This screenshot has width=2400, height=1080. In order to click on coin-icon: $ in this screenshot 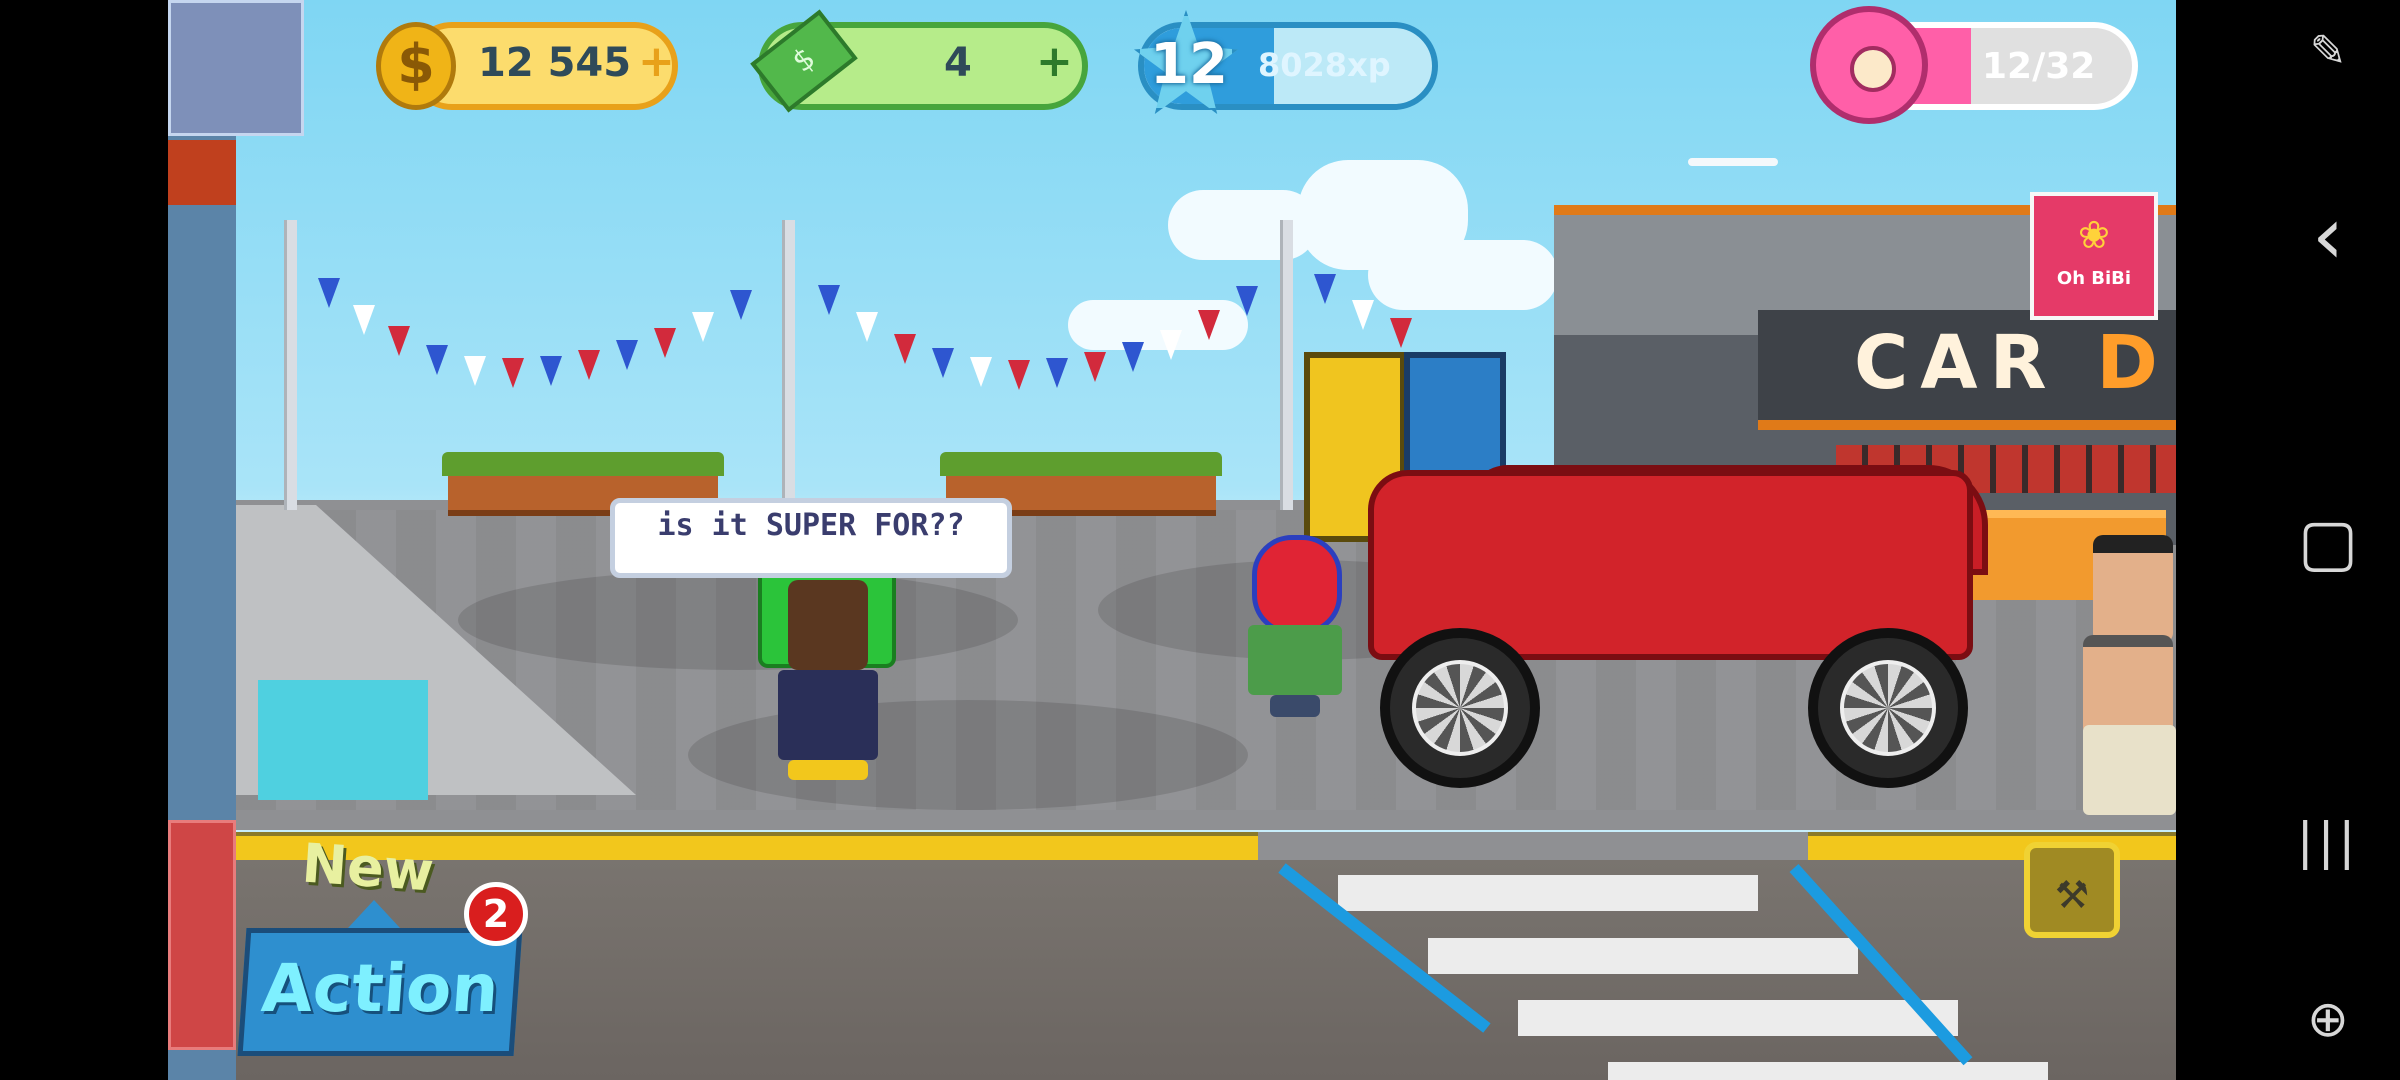, I will do `click(416, 66)`.